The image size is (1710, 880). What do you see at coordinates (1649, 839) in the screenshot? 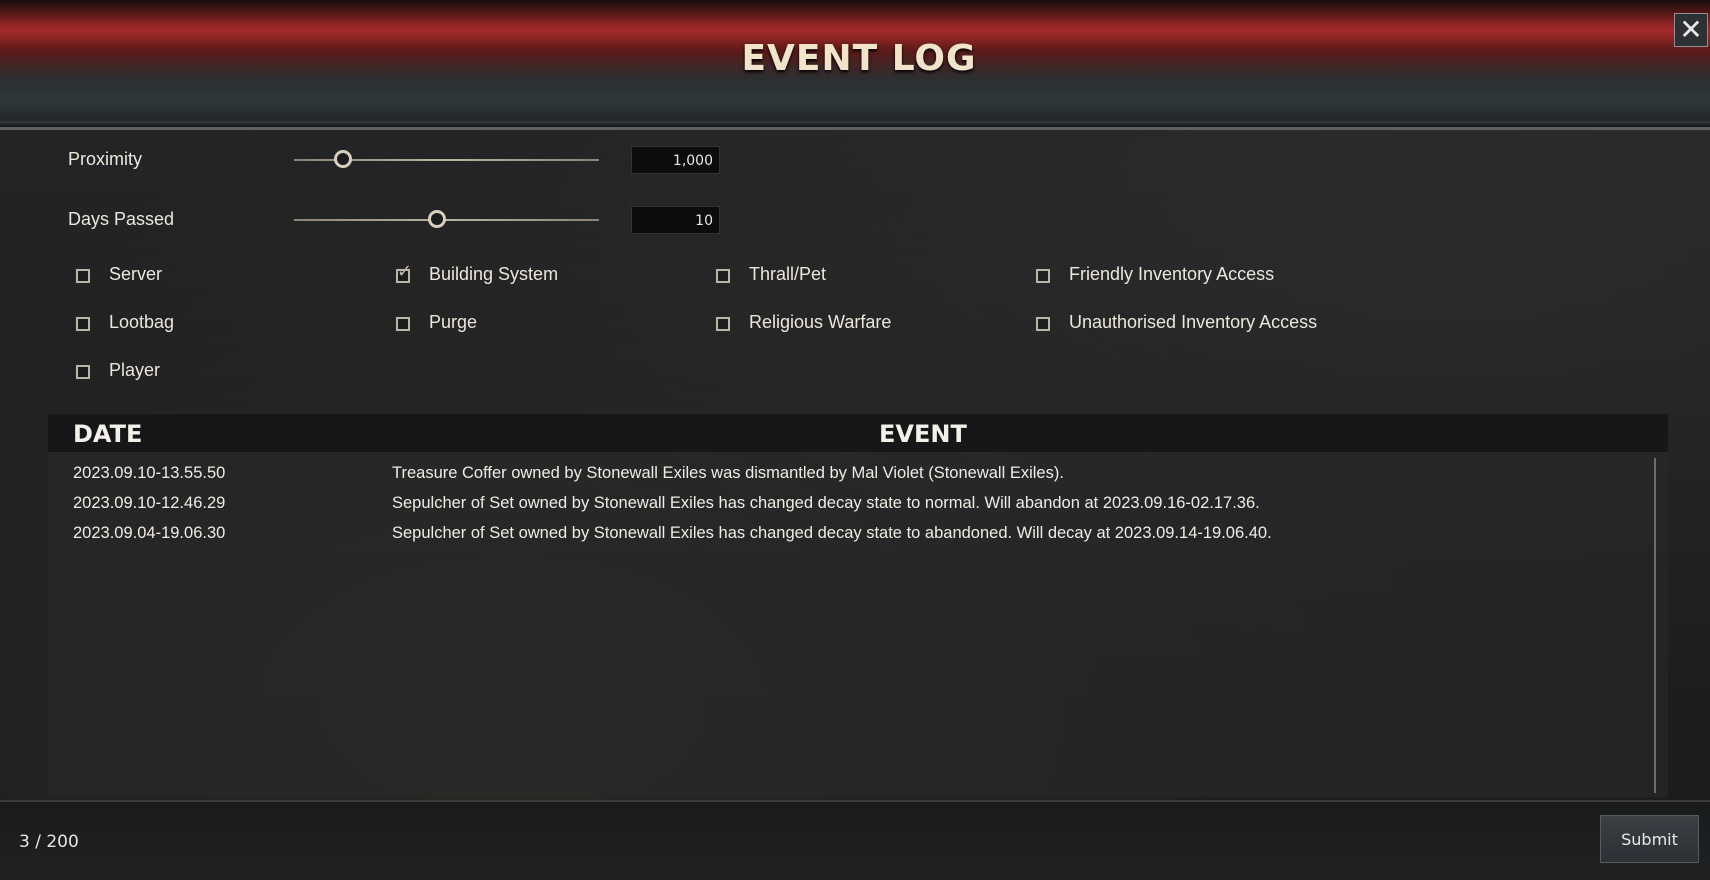
I see `submit-button: Submit` at bounding box center [1649, 839].